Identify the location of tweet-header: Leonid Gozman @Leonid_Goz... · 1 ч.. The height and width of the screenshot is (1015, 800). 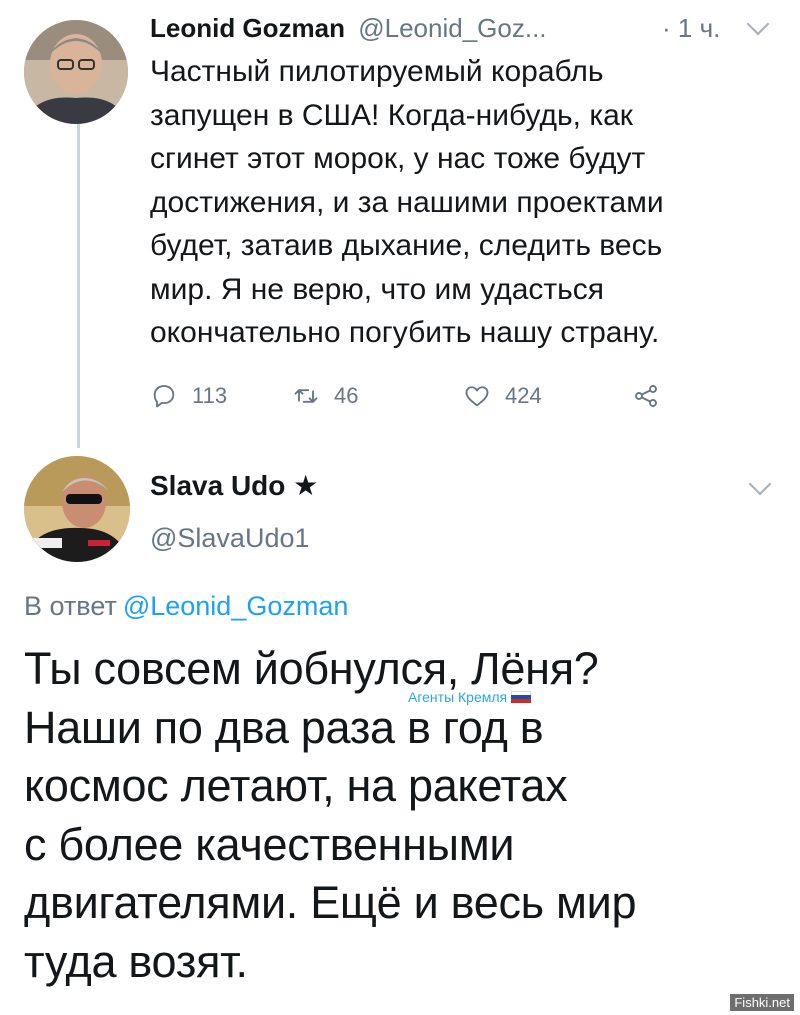
(460, 28).